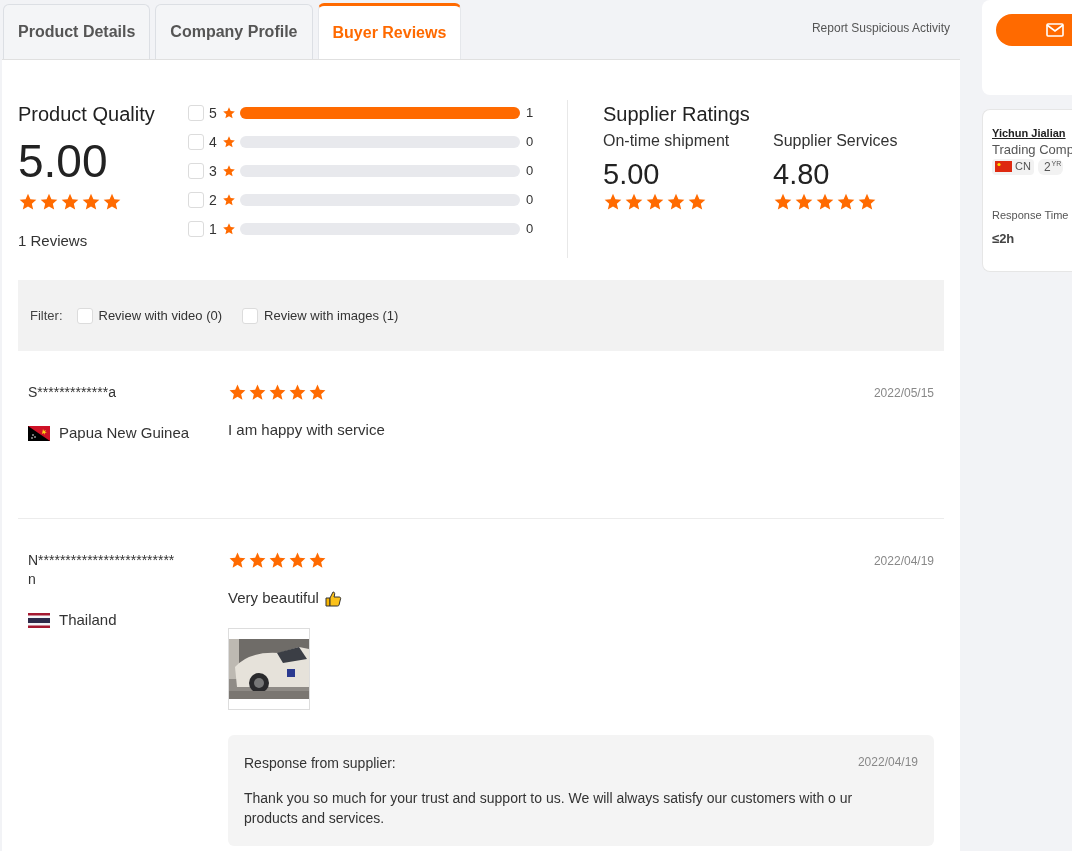  I want to click on response-title: Response from supplier:, so click(320, 763).